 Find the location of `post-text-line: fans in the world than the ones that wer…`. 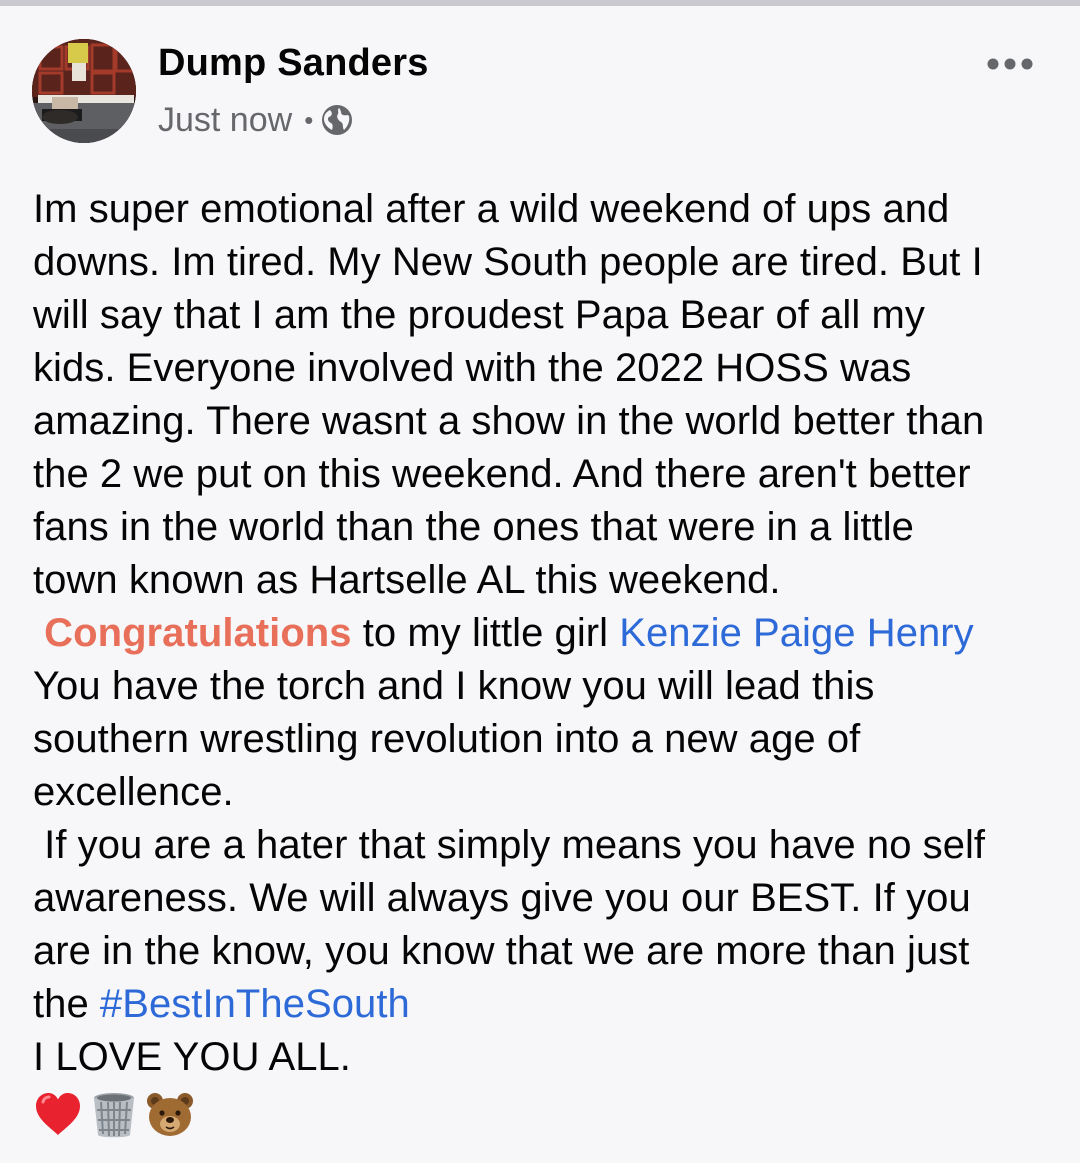

post-text-line: fans in the world than the ones that wer… is located at coordinates (473, 527).